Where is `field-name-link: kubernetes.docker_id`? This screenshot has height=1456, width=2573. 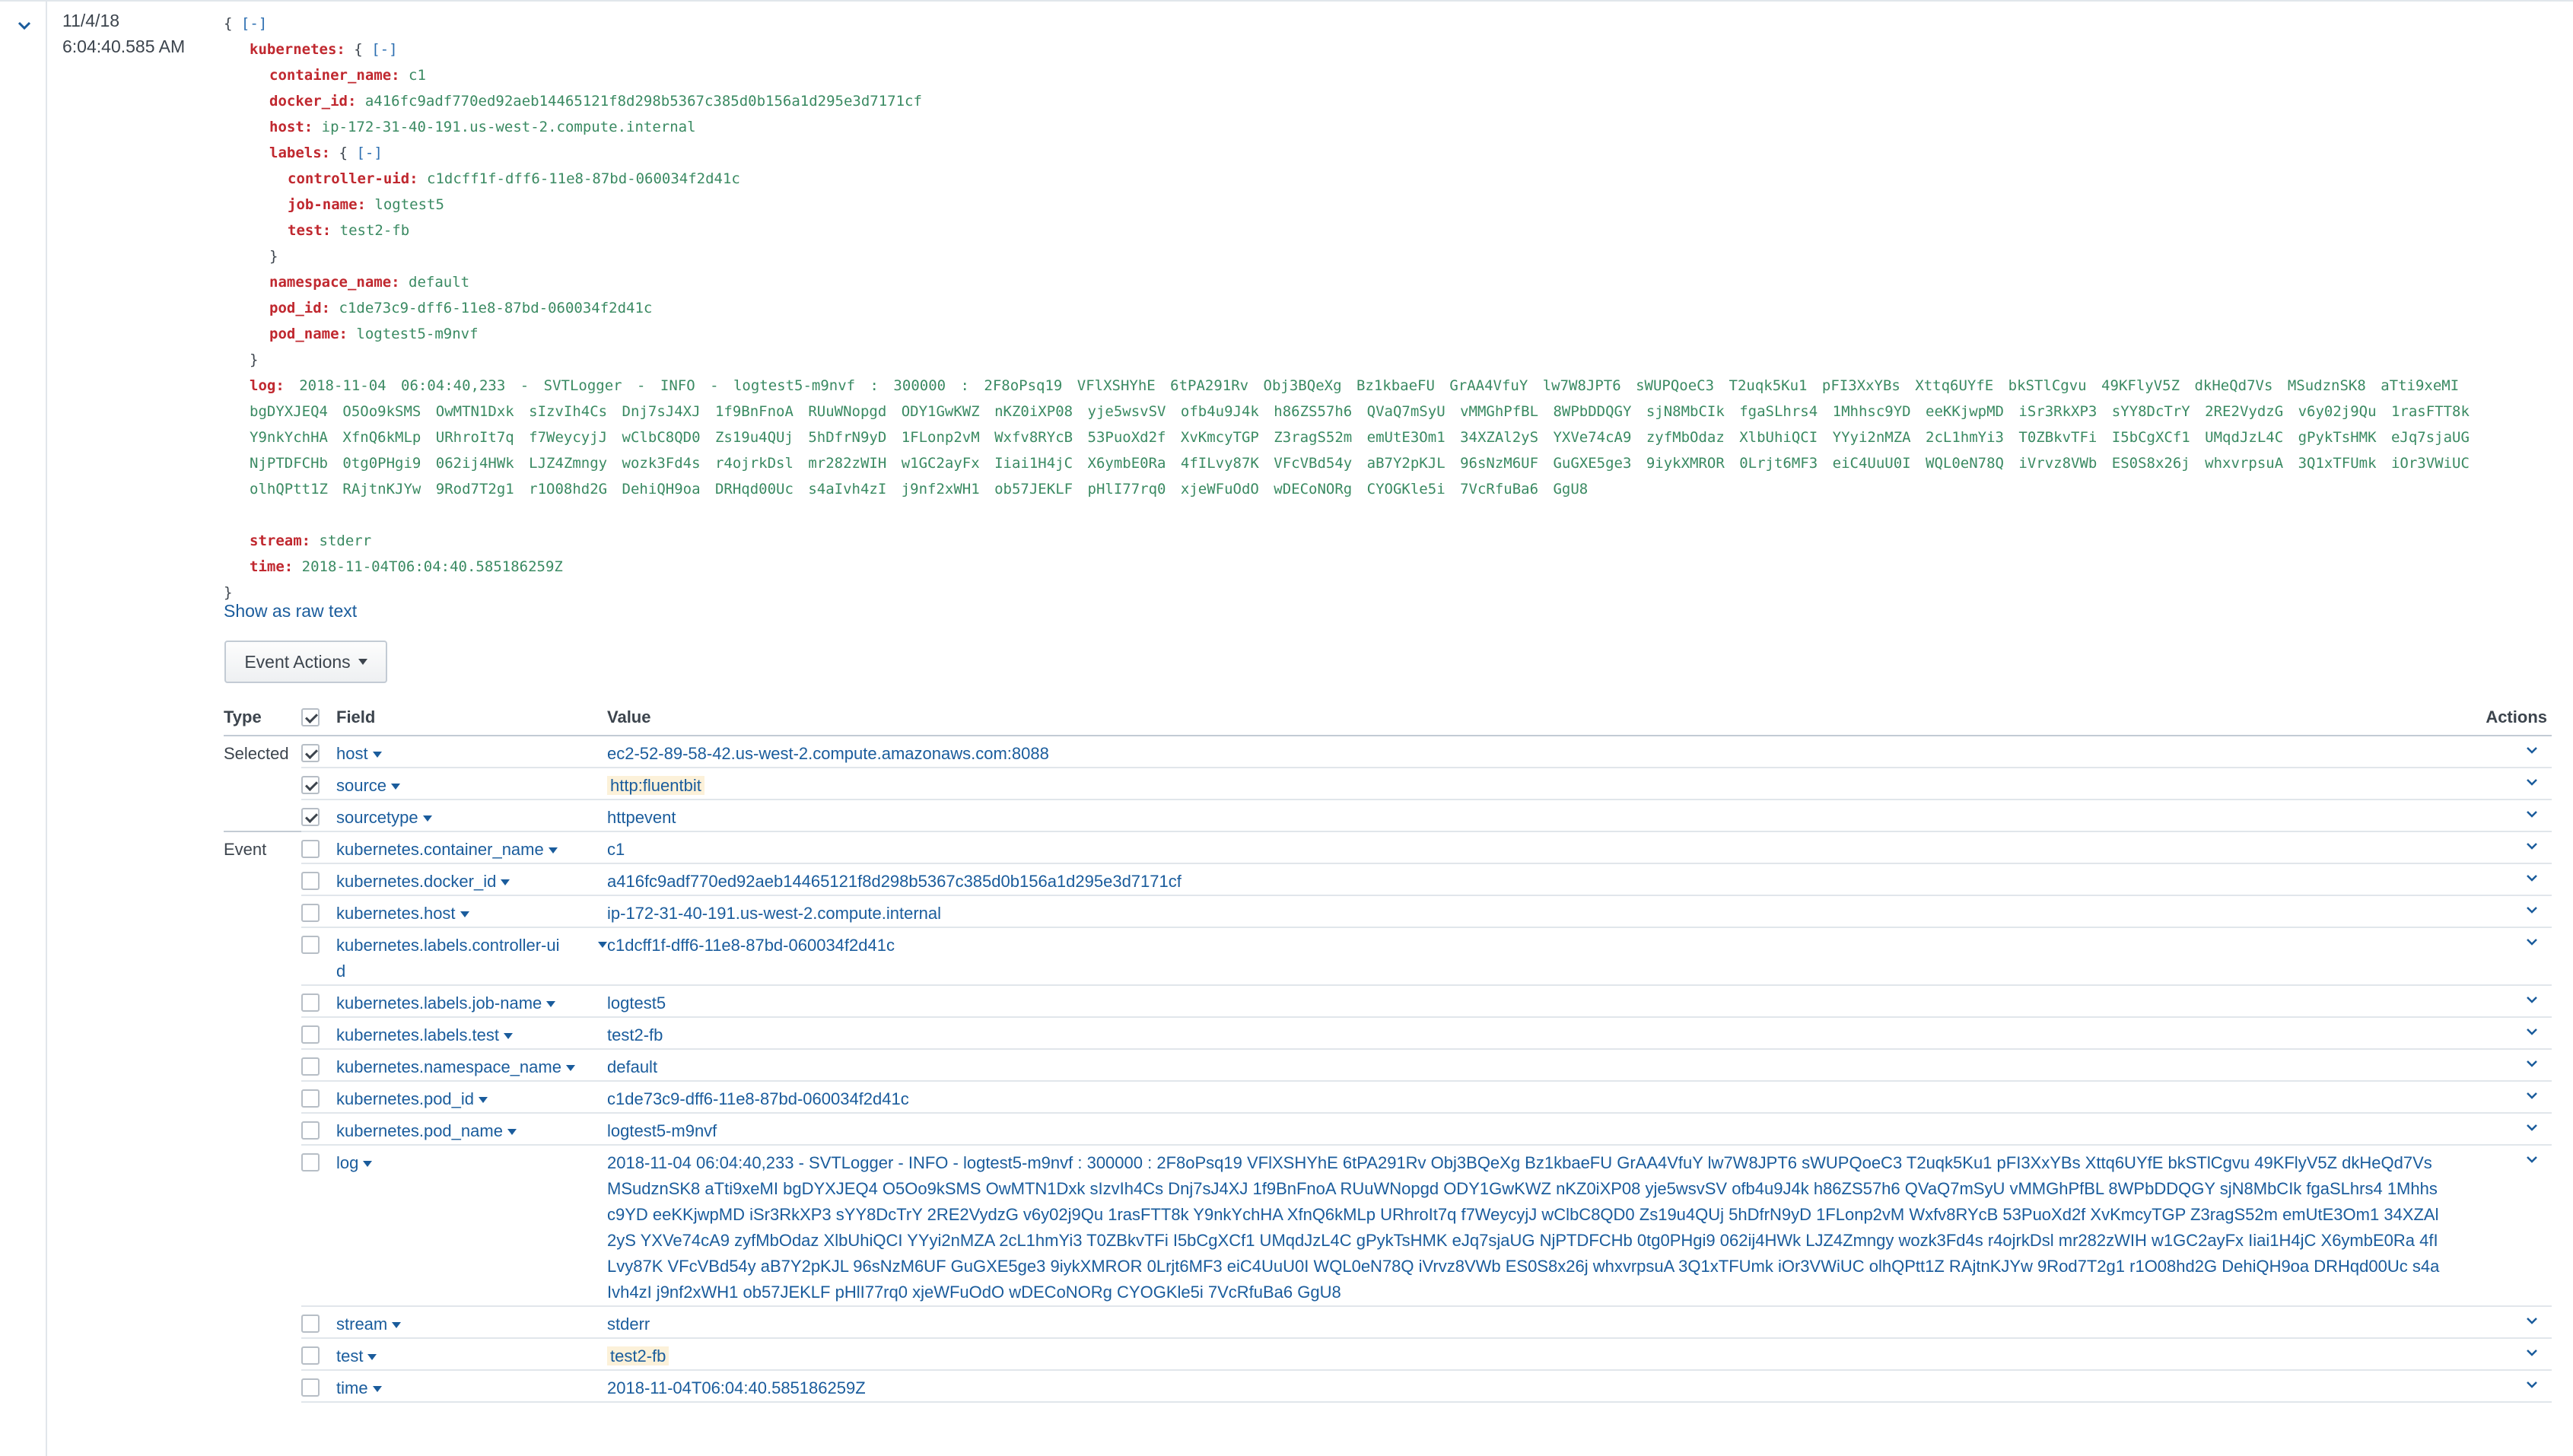 field-name-link: kubernetes.docker_id is located at coordinates (416, 881).